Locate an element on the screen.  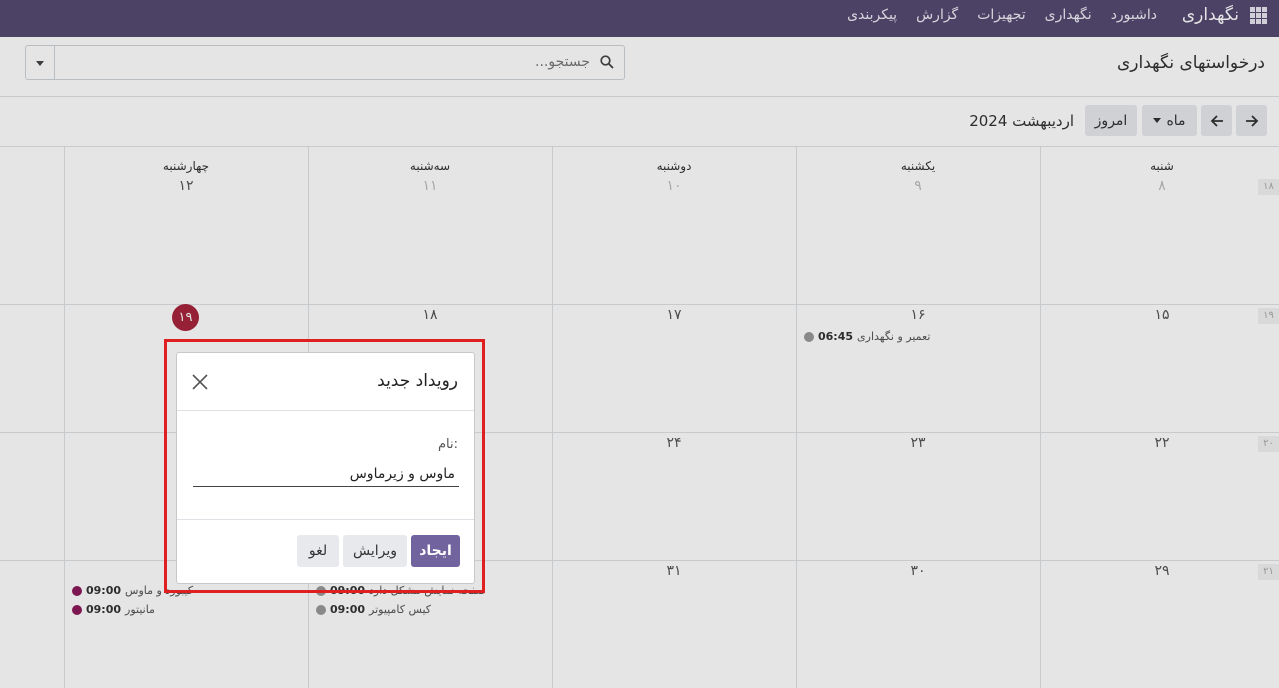
create-button: ایجاد is located at coordinates (435, 551).